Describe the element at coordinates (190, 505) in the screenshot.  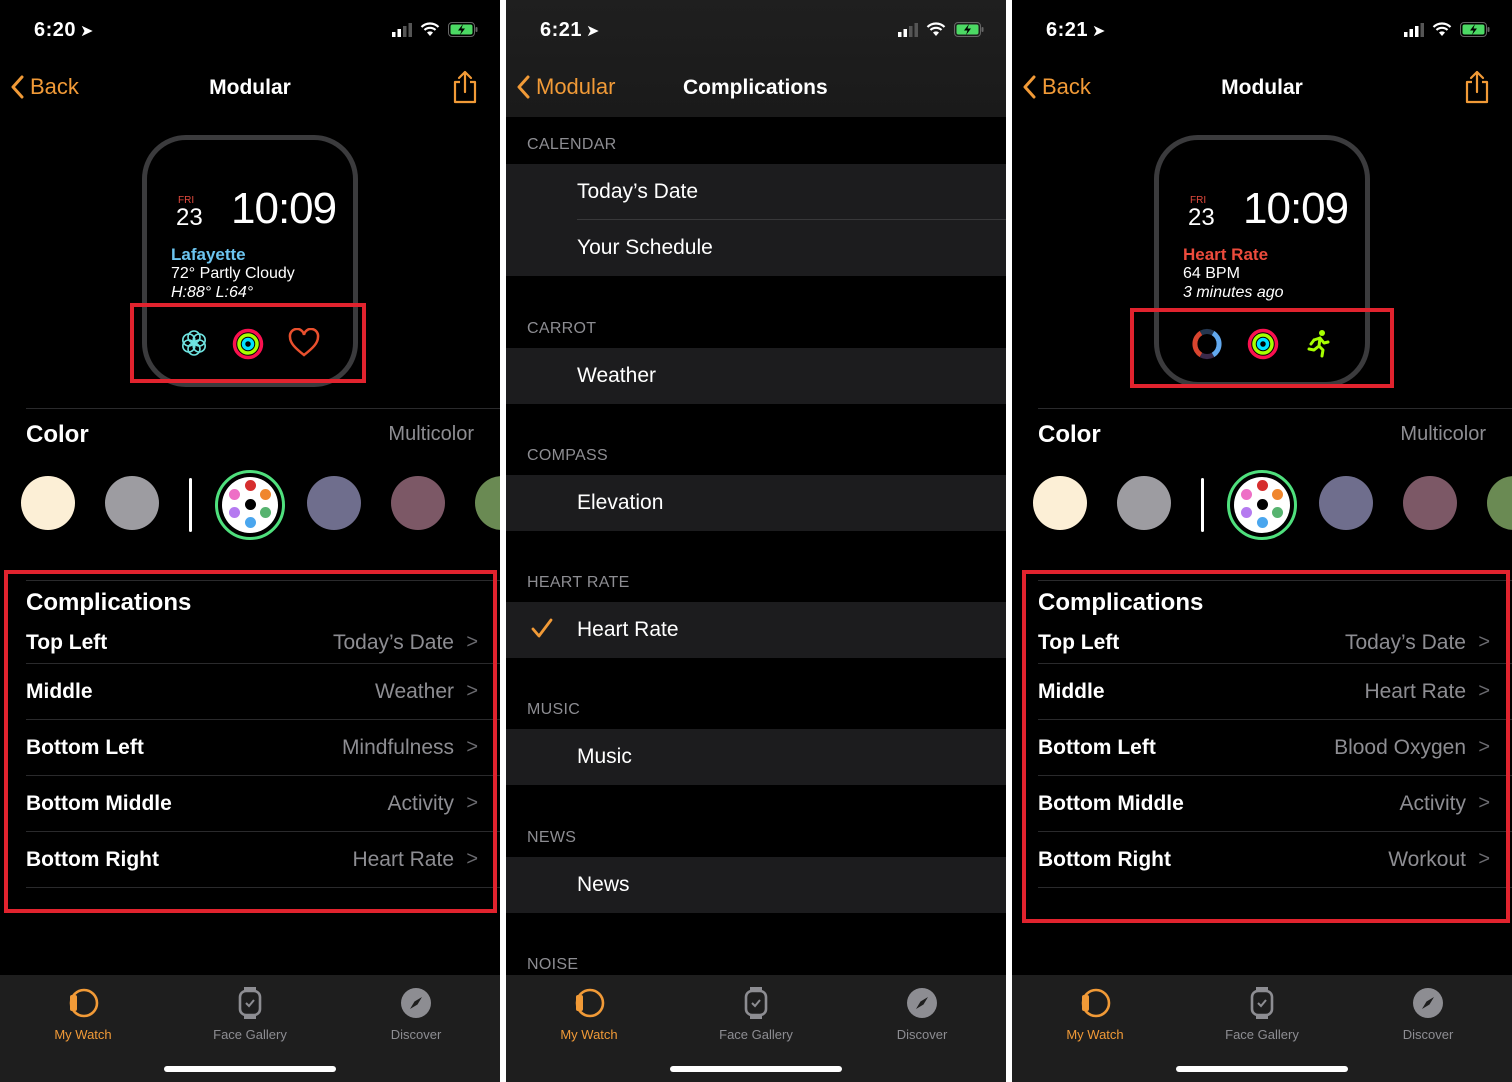
I see `swatch-divider` at that location.